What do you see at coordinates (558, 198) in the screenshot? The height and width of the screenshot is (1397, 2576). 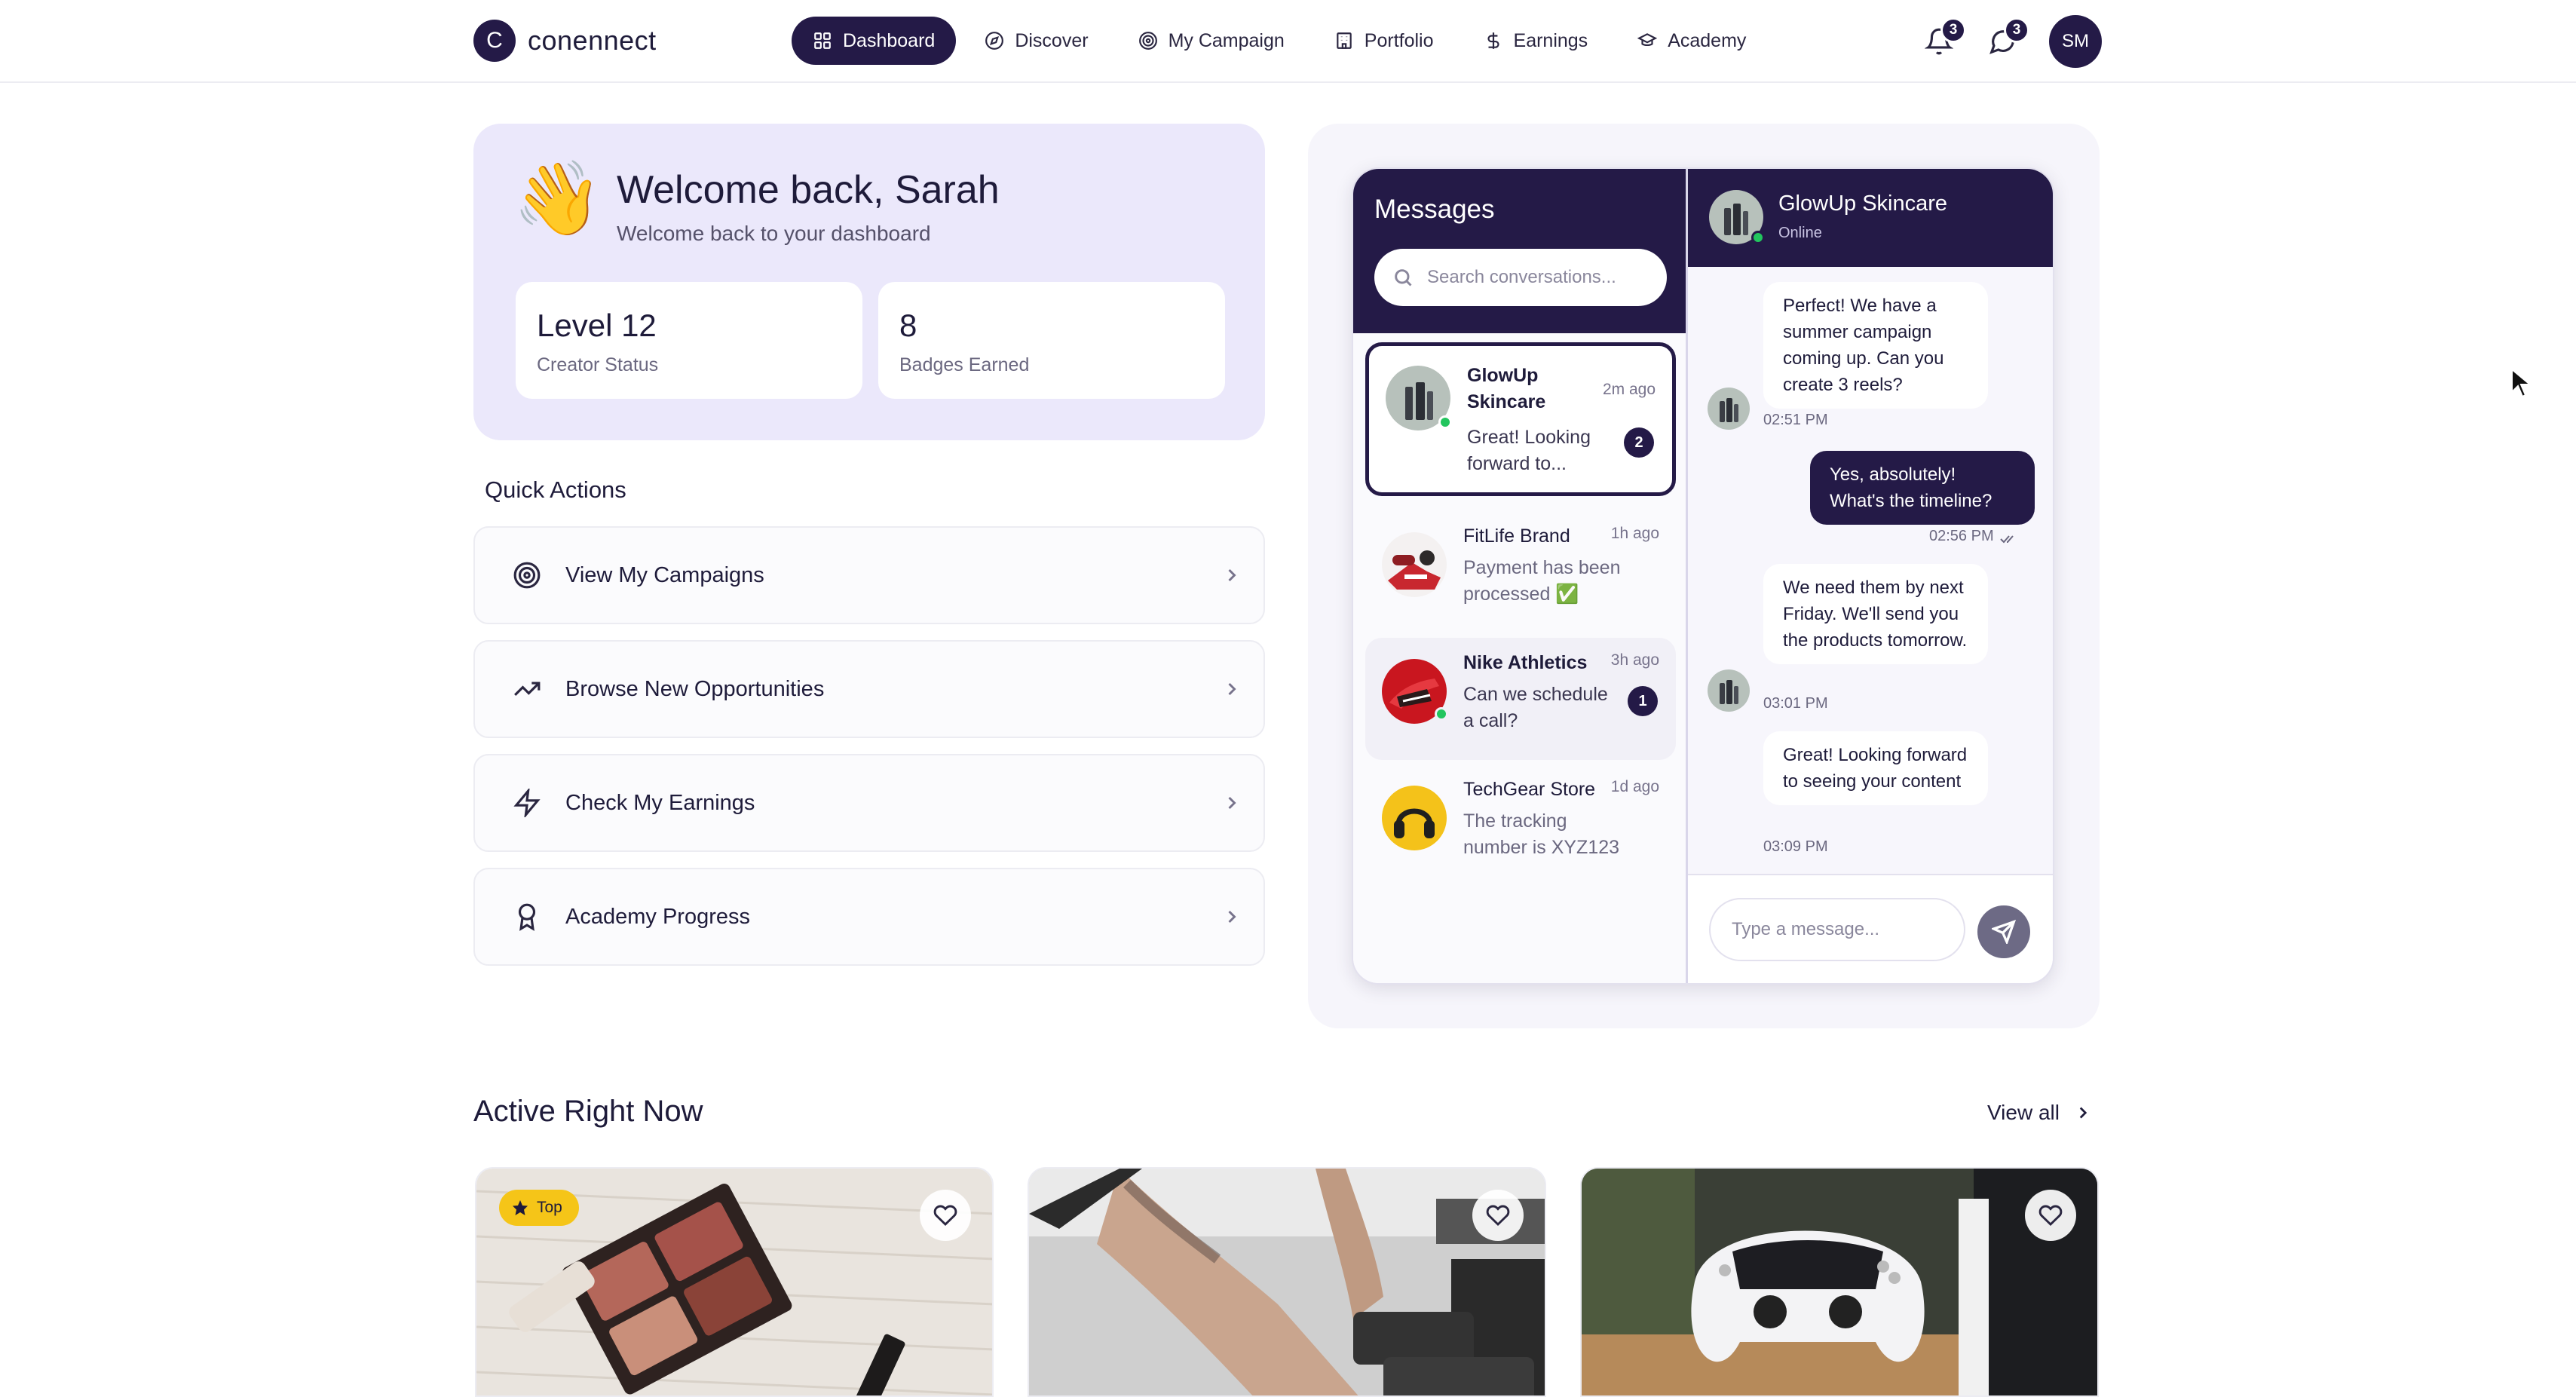 I see `waving-hand-emoji: 👋` at bounding box center [558, 198].